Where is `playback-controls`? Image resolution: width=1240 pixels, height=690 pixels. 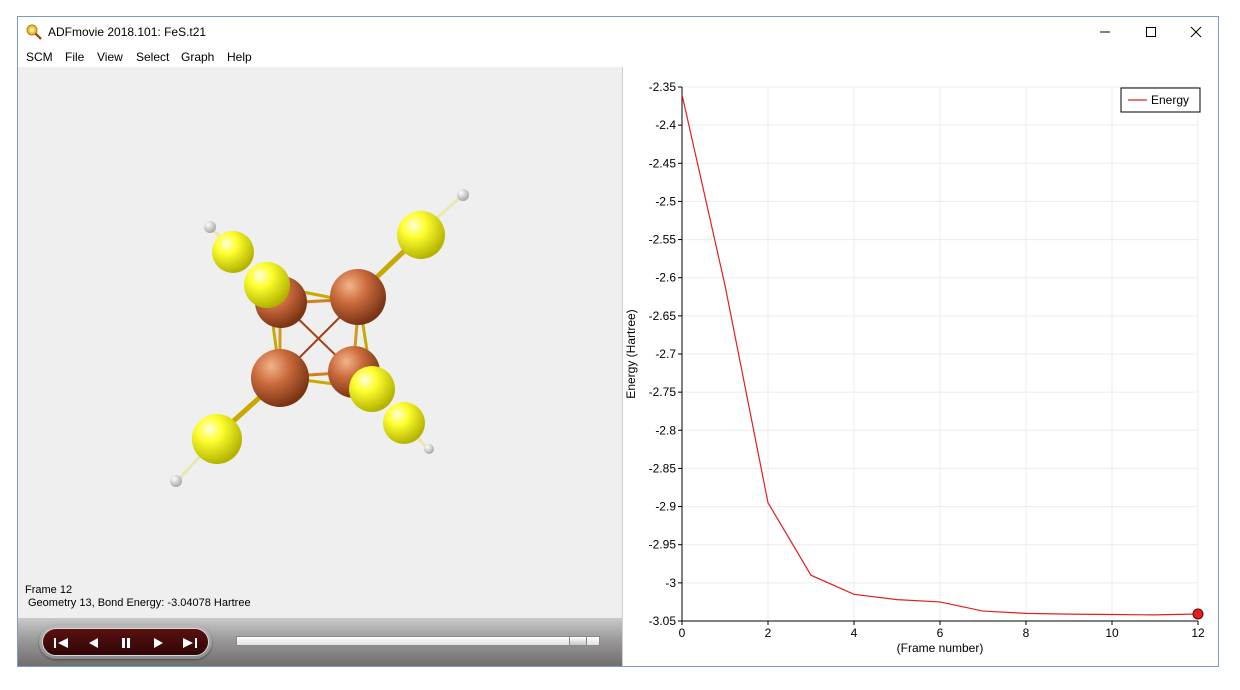 playback-controls is located at coordinates (320, 642).